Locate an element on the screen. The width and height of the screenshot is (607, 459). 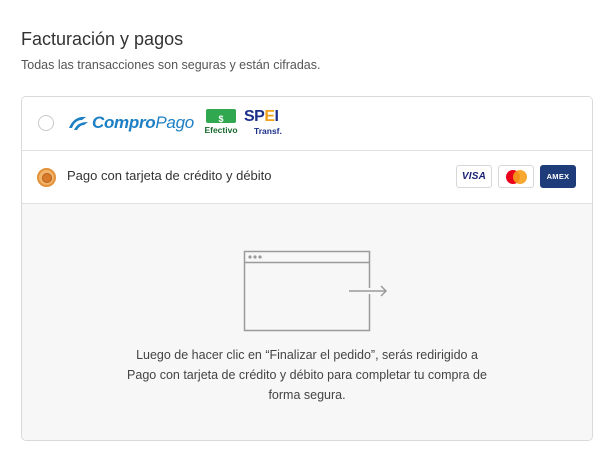
spei-sub-label: Transf. is located at coordinates (268, 131).